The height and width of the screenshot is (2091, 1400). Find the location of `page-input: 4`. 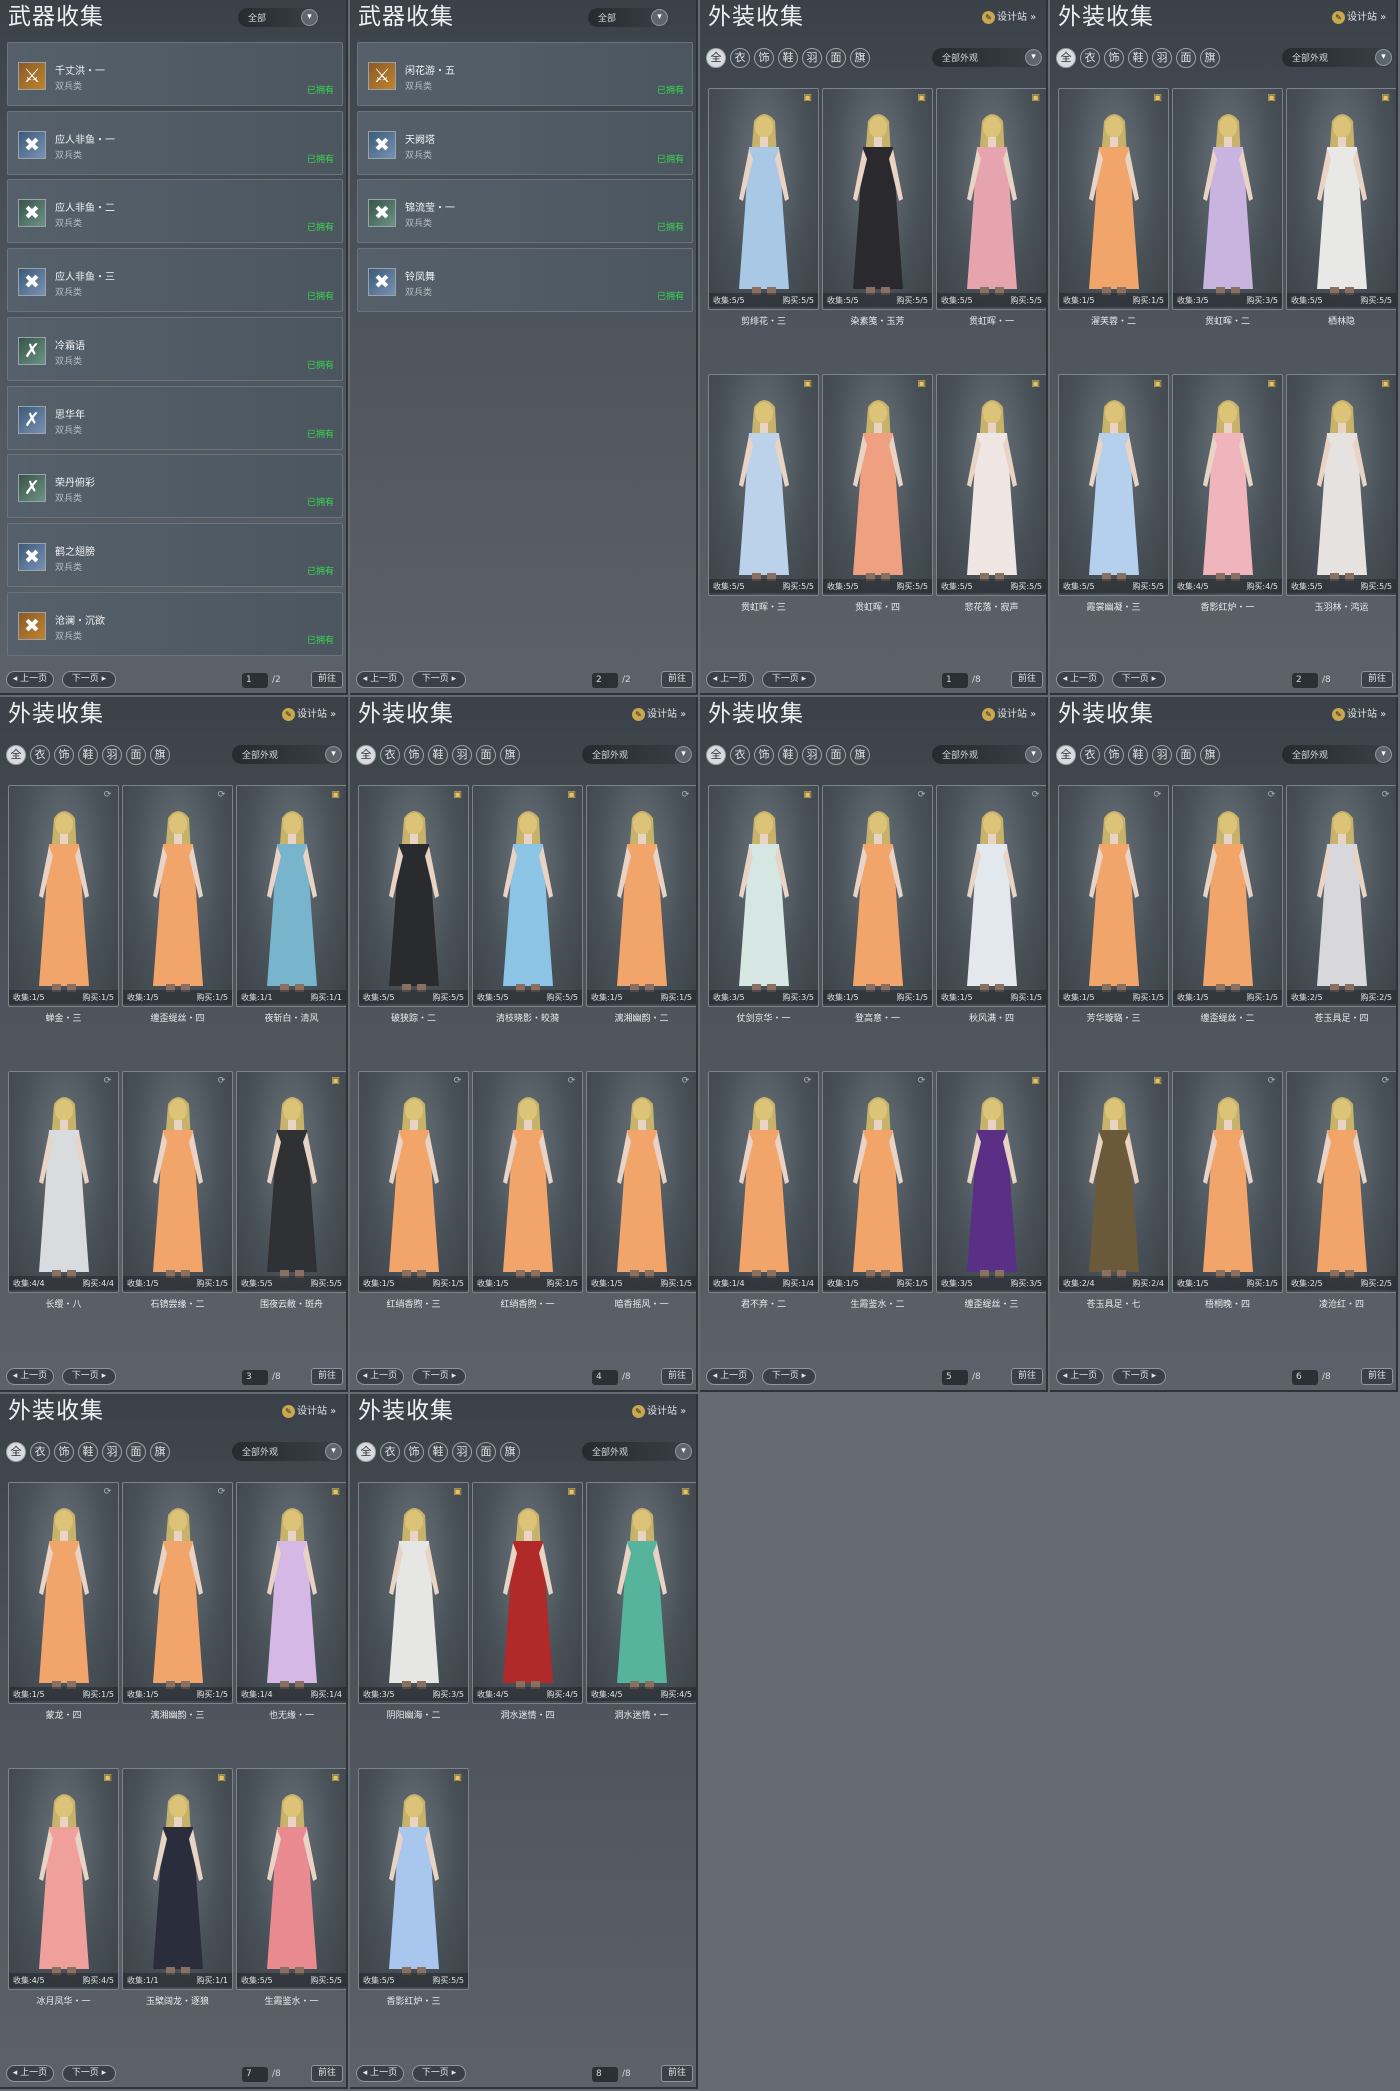

page-input: 4 is located at coordinates (605, 1377).